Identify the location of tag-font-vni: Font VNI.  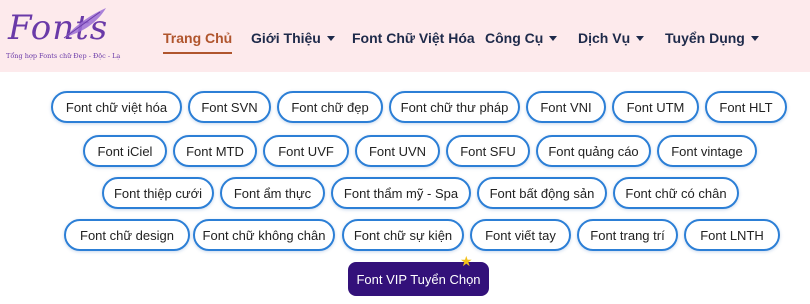
(566, 107).